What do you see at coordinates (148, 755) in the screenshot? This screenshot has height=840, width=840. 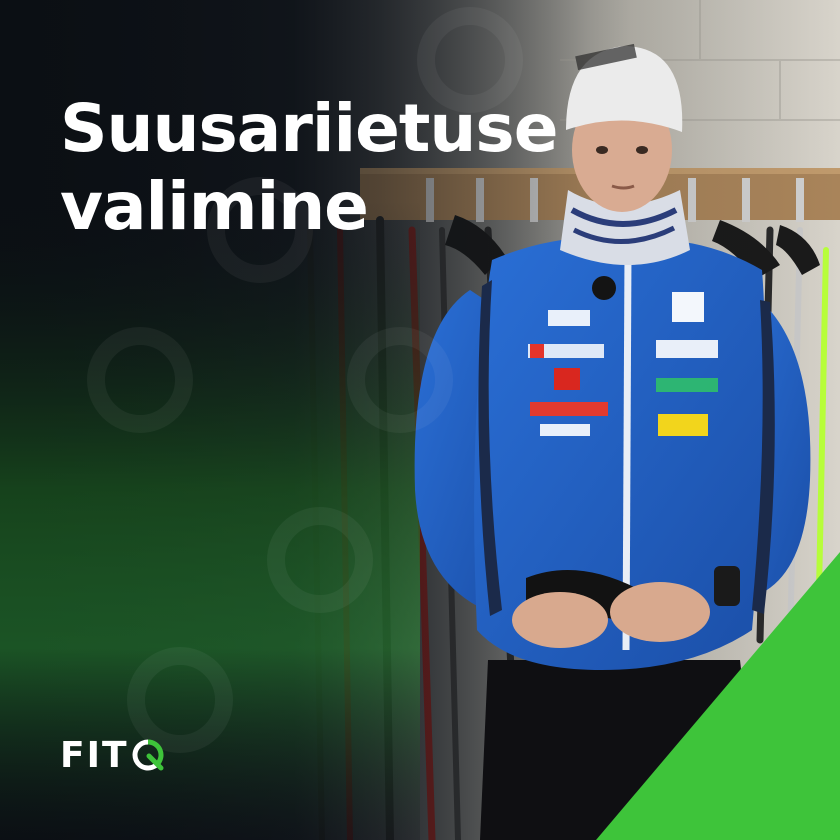 I see `q-logo-icon` at bounding box center [148, 755].